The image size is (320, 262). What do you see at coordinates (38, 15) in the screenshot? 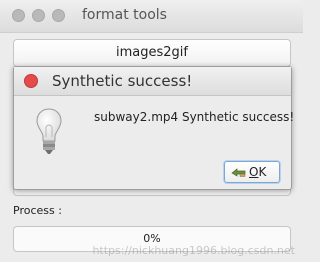
I see `minimize-window-button` at bounding box center [38, 15].